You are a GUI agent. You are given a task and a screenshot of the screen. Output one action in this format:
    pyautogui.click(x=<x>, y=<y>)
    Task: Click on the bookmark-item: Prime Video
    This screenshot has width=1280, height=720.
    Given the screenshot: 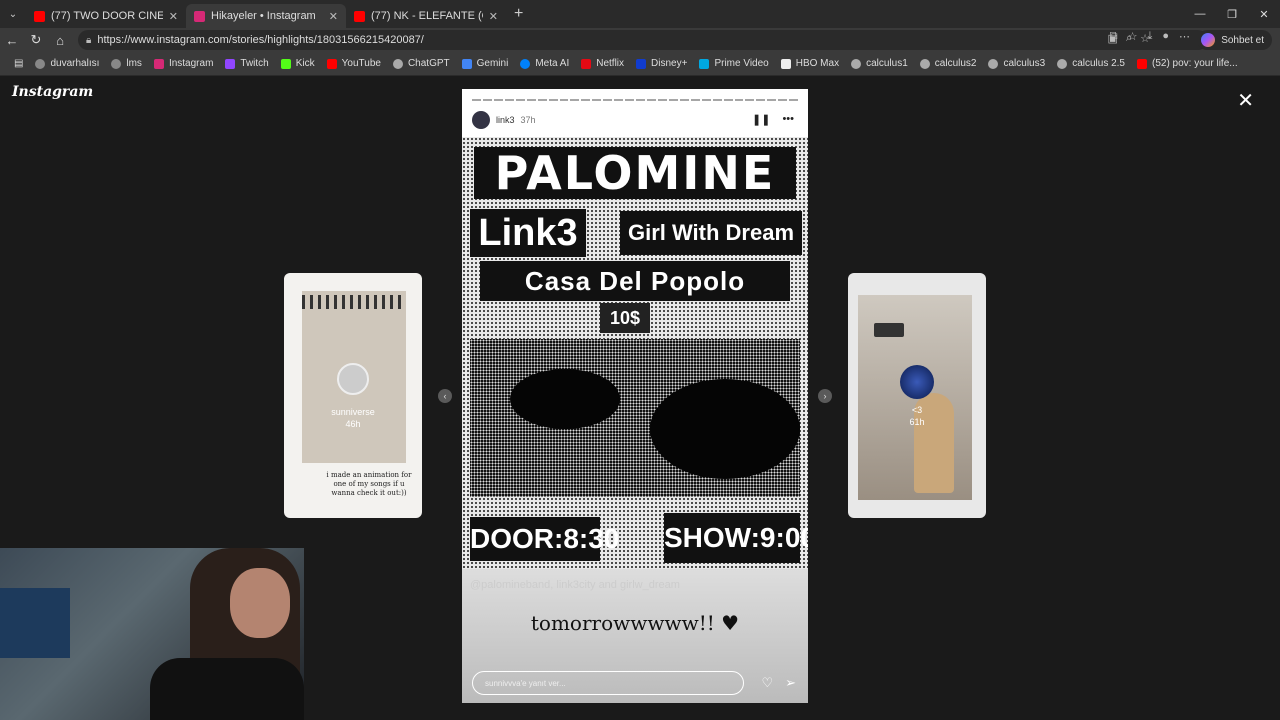 What is the action you would take?
    pyautogui.click(x=733, y=63)
    